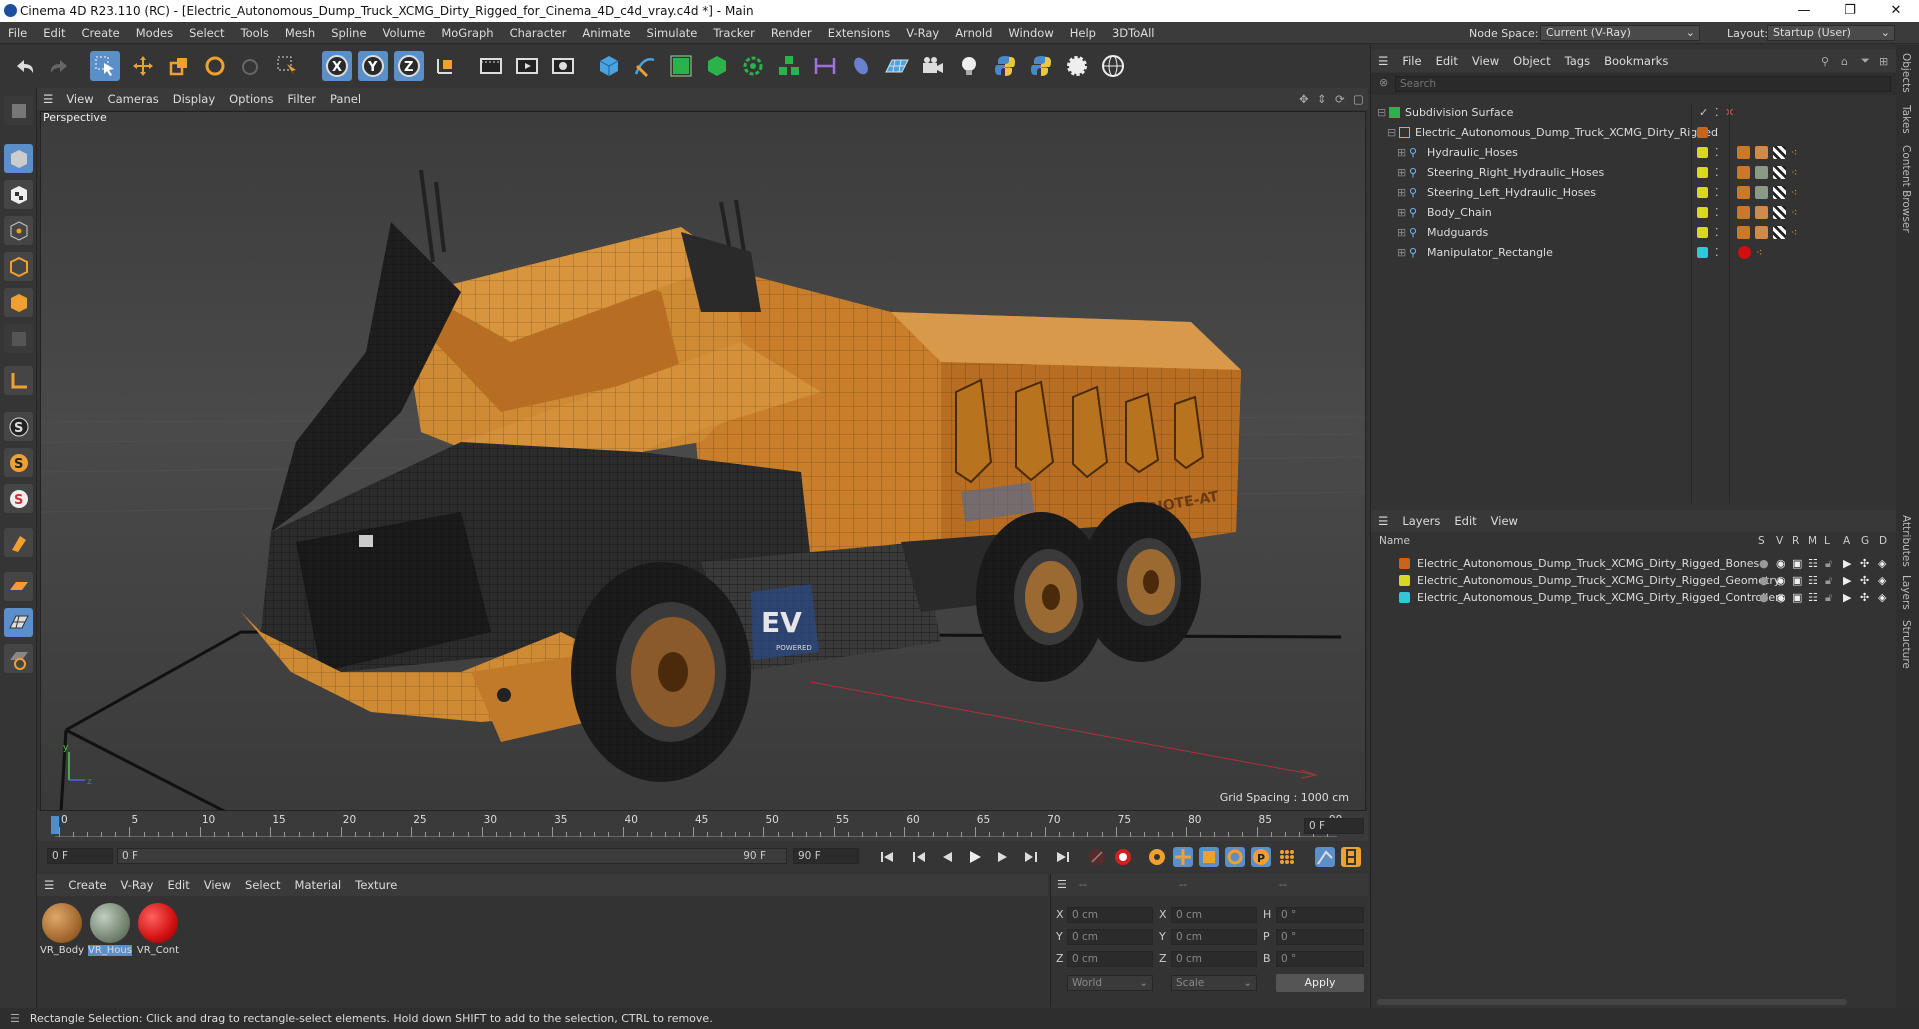  What do you see at coordinates (1447, 61) in the screenshot?
I see `object-menu-edit: Edit` at bounding box center [1447, 61].